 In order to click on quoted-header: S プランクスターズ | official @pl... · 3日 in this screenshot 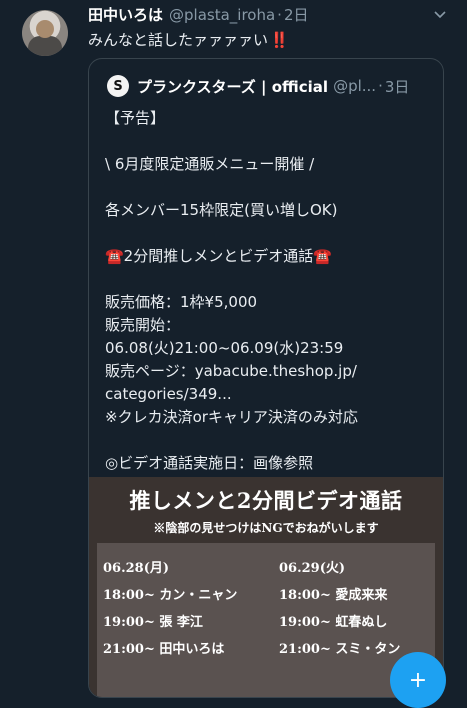, I will do `click(258, 86)`.